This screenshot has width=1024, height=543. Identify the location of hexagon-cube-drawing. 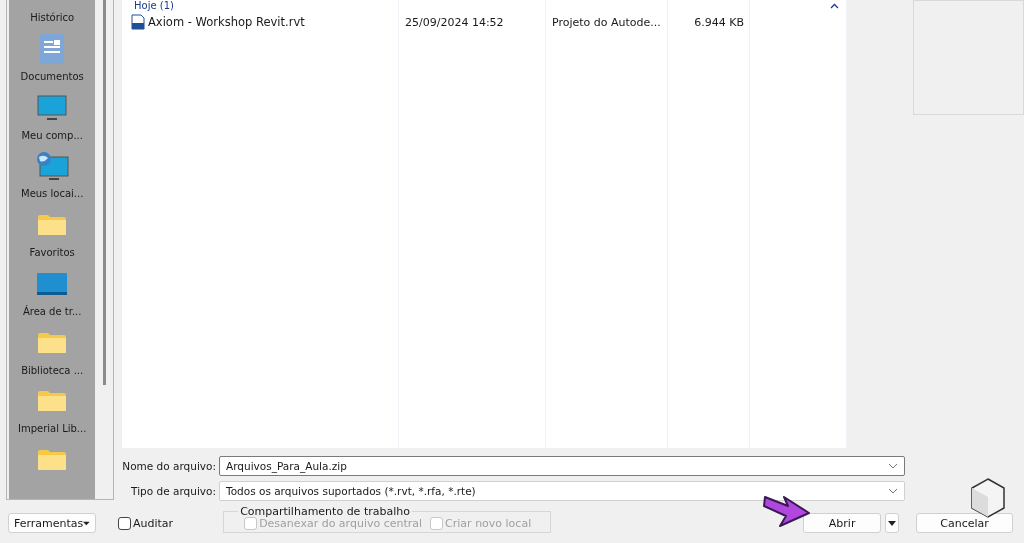
(988, 498).